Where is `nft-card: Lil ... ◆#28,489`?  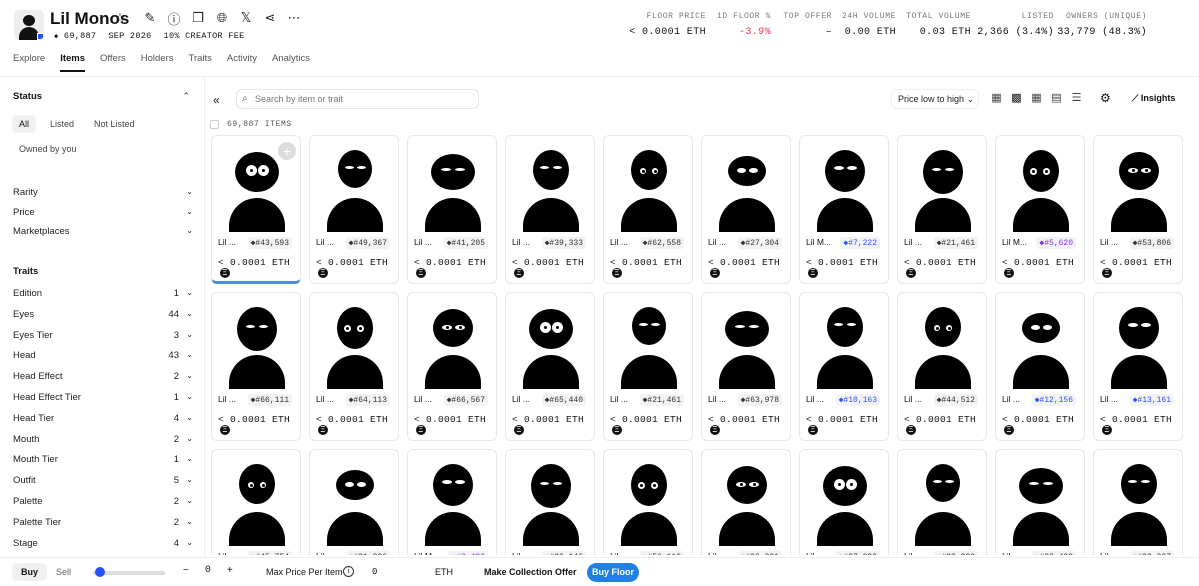
nft-card: Lil ... ◆#28,489 is located at coordinates (1040, 502).